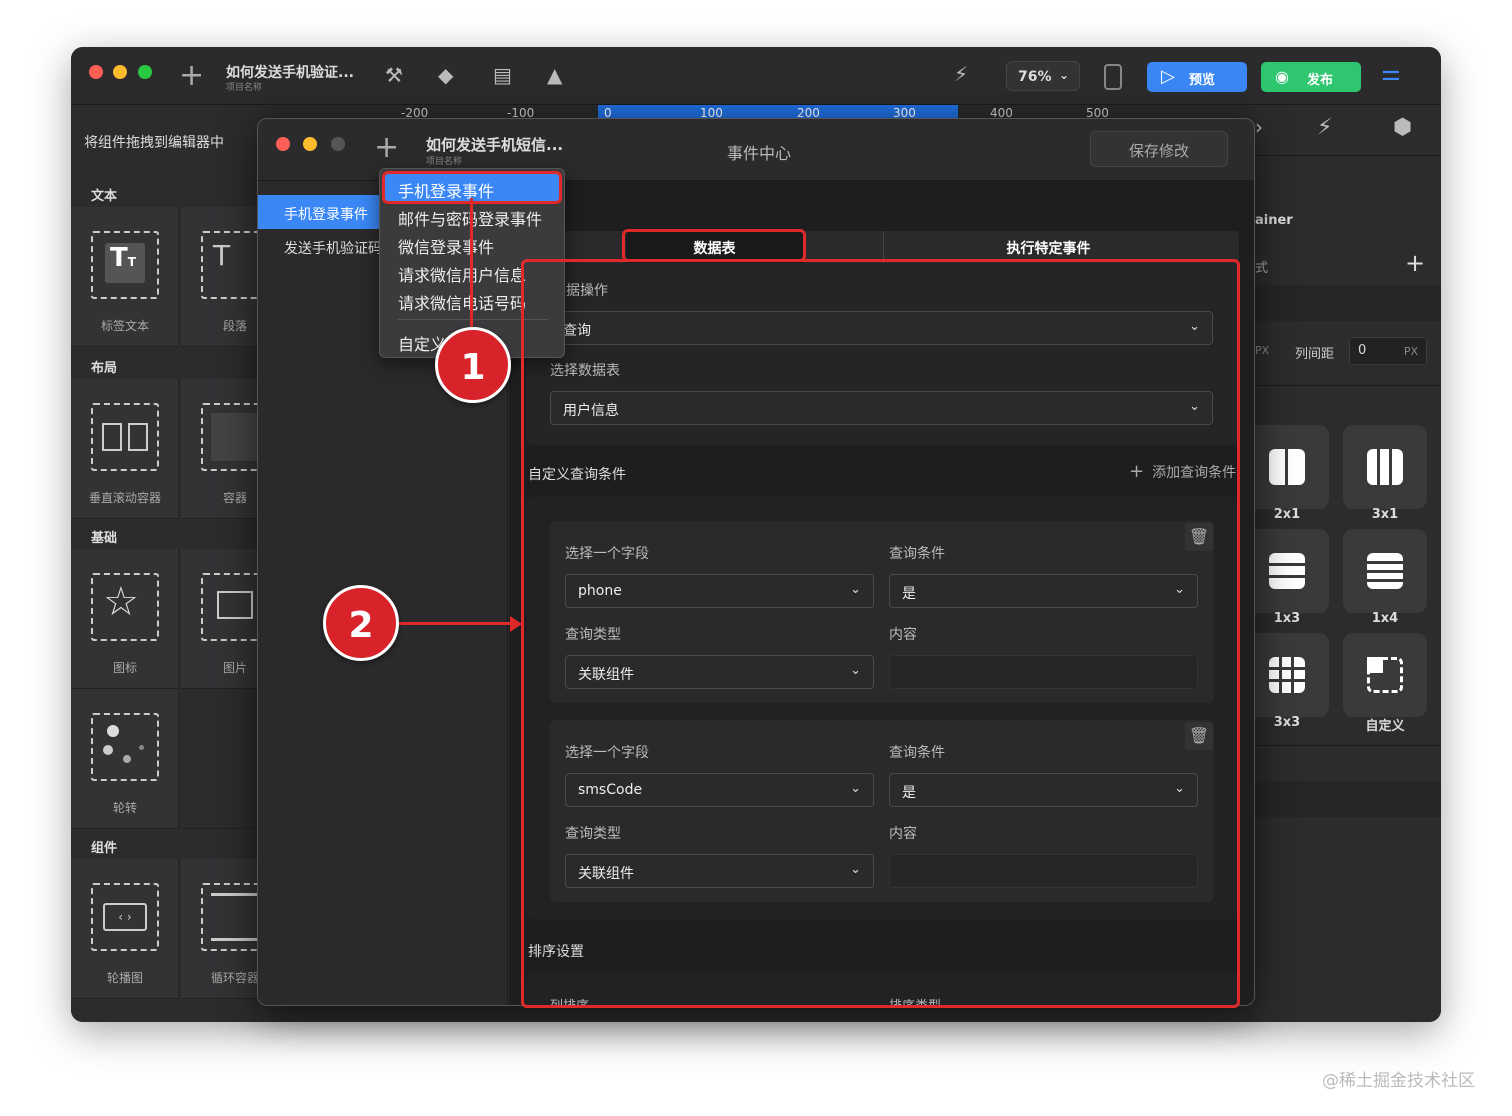 The image size is (1512, 1116). Describe the element at coordinates (361, 623) in the screenshot. I see `annotation-badge-2: 2` at that location.